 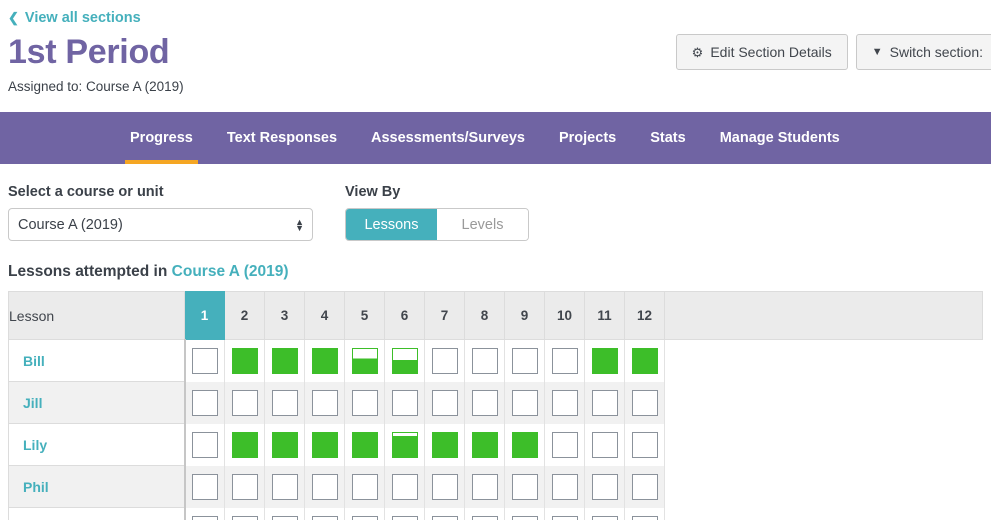 What do you see at coordinates (284, 316) in the screenshot?
I see `column-header-lesson-3: 3` at bounding box center [284, 316].